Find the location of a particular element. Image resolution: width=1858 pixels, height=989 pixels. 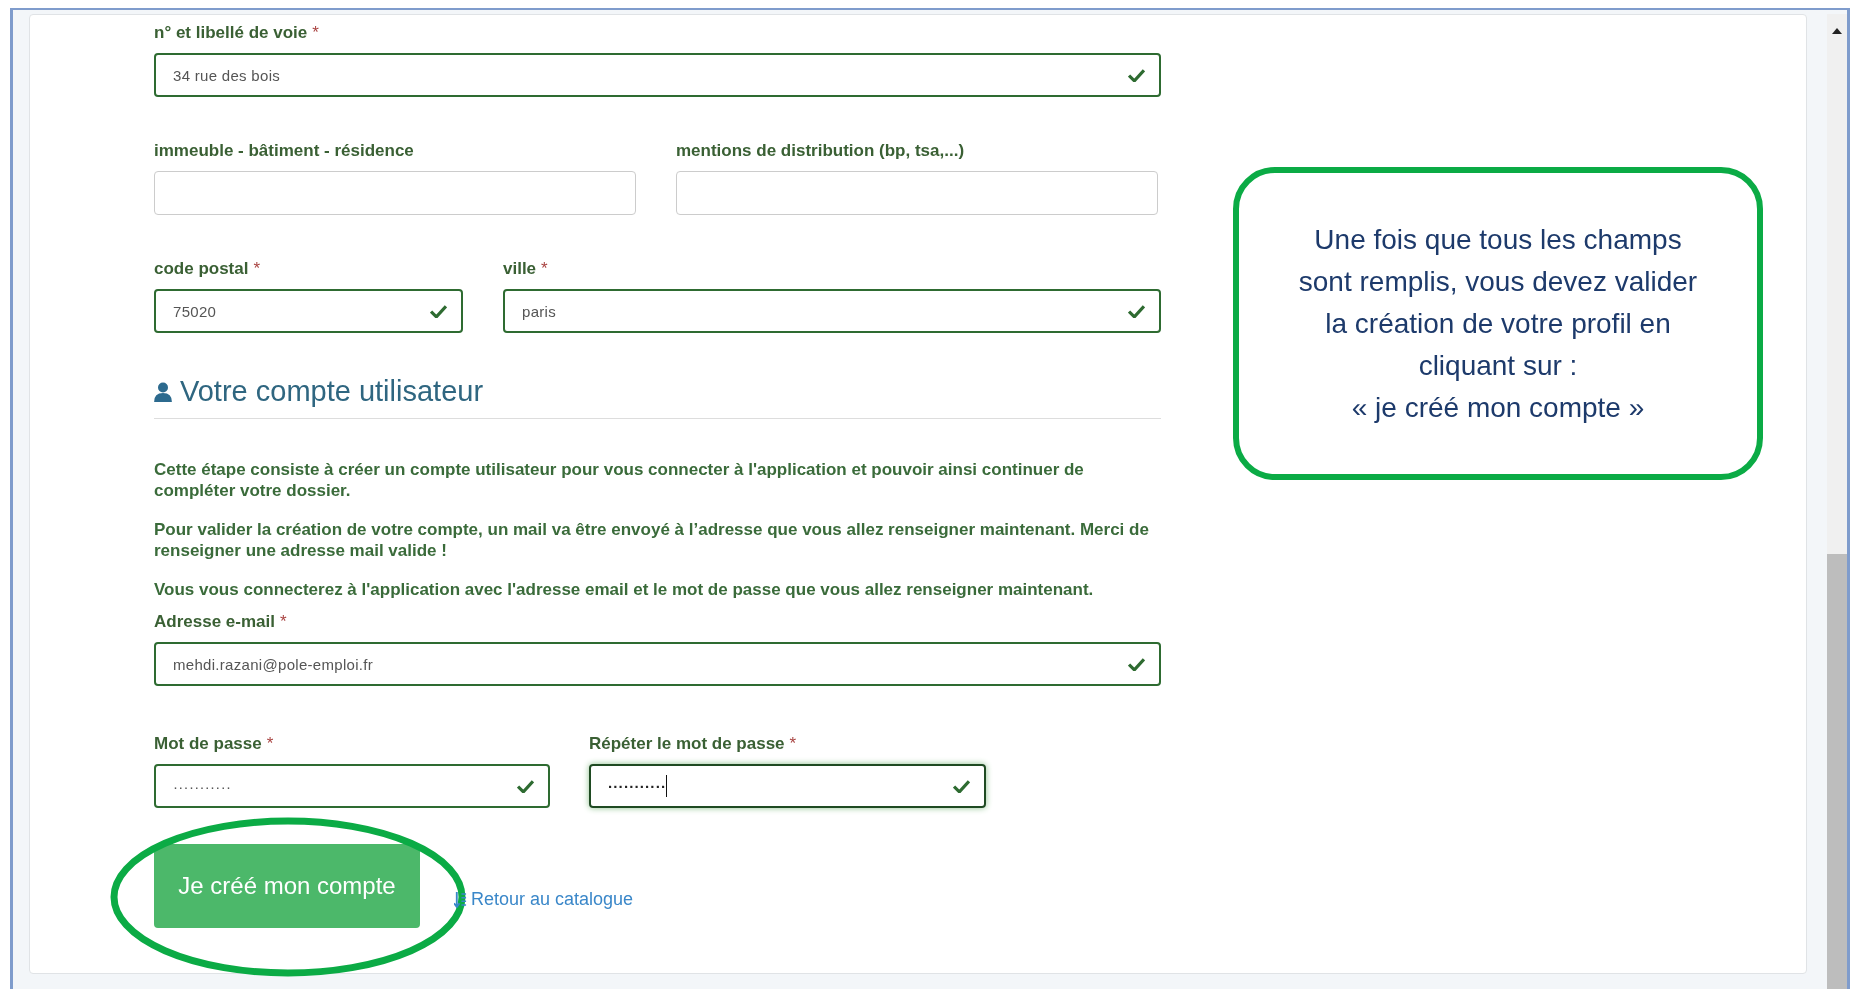

scroll-up-icon is located at coordinates (1837, 31).